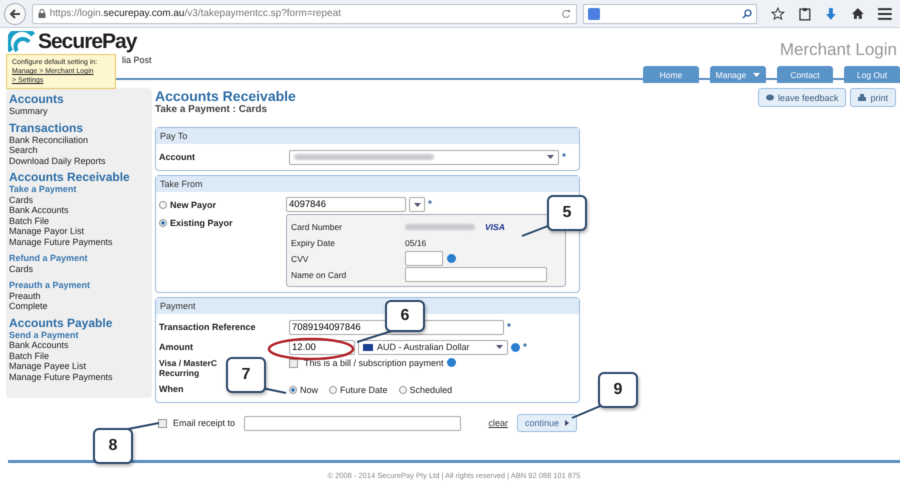 The height and width of the screenshot is (482, 900). I want to click on panel-header: Take From, so click(367, 184).